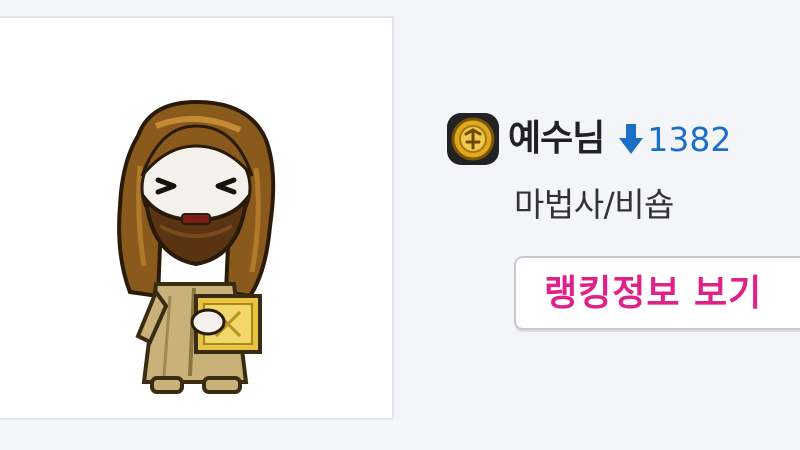  Describe the element at coordinates (594, 204) in the screenshot. I see `character-job: 마법사/비숍` at that location.